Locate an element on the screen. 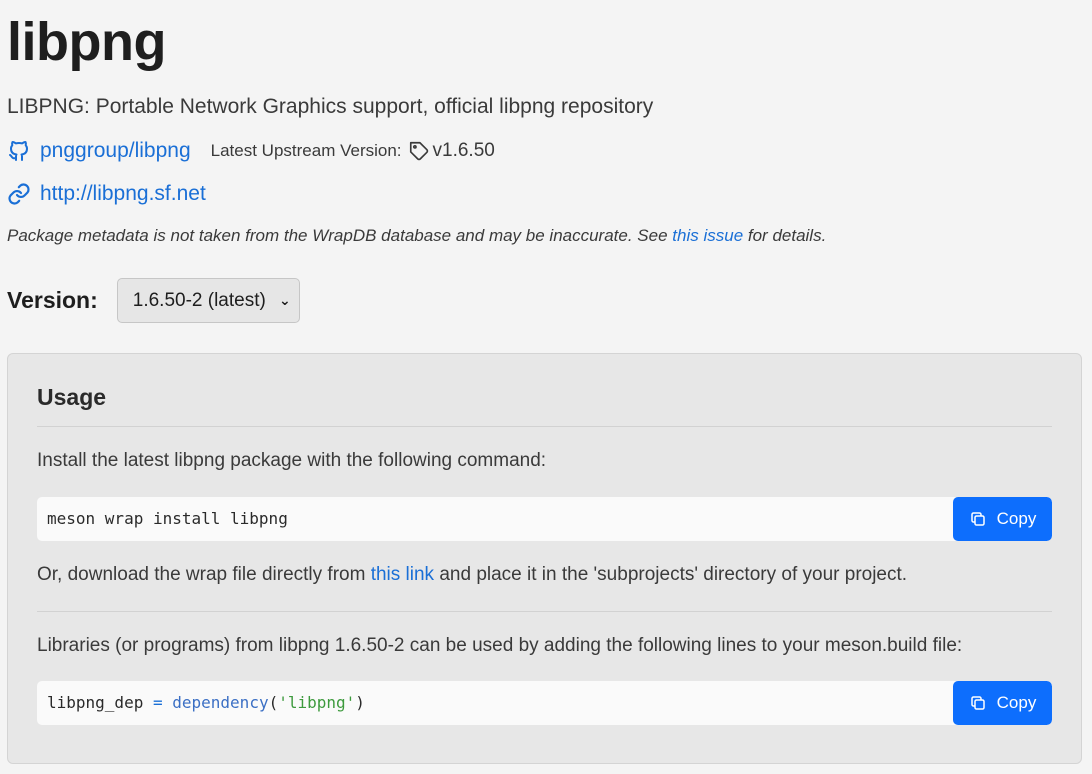 The image size is (1092, 774). package-title: libpng is located at coordinates (86, 42).